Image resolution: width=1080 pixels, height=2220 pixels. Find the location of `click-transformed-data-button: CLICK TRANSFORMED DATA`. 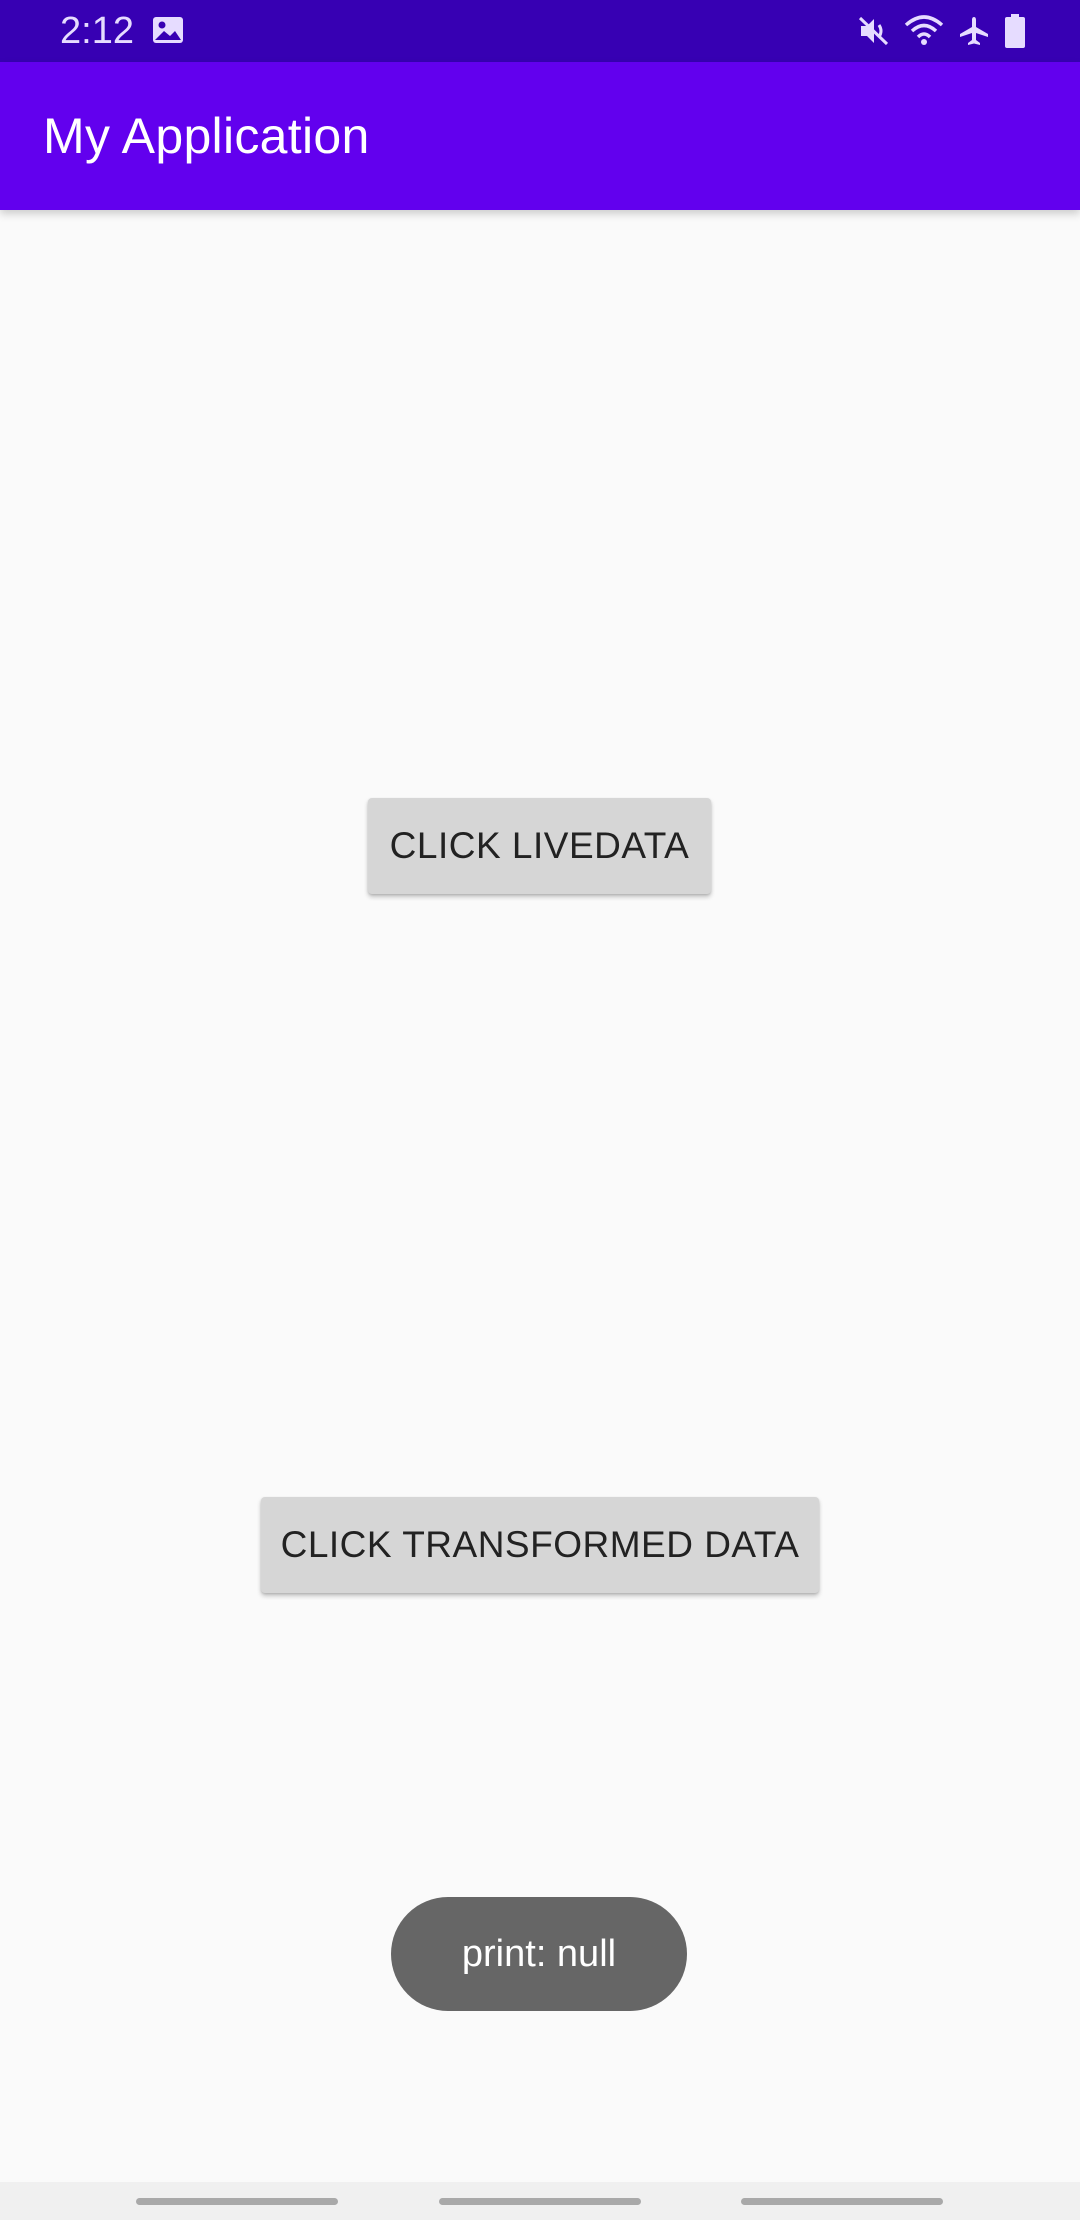

click-transformed-data-button: CLICK TRANSFORMED DATA is located at coordinates (540, 1545).